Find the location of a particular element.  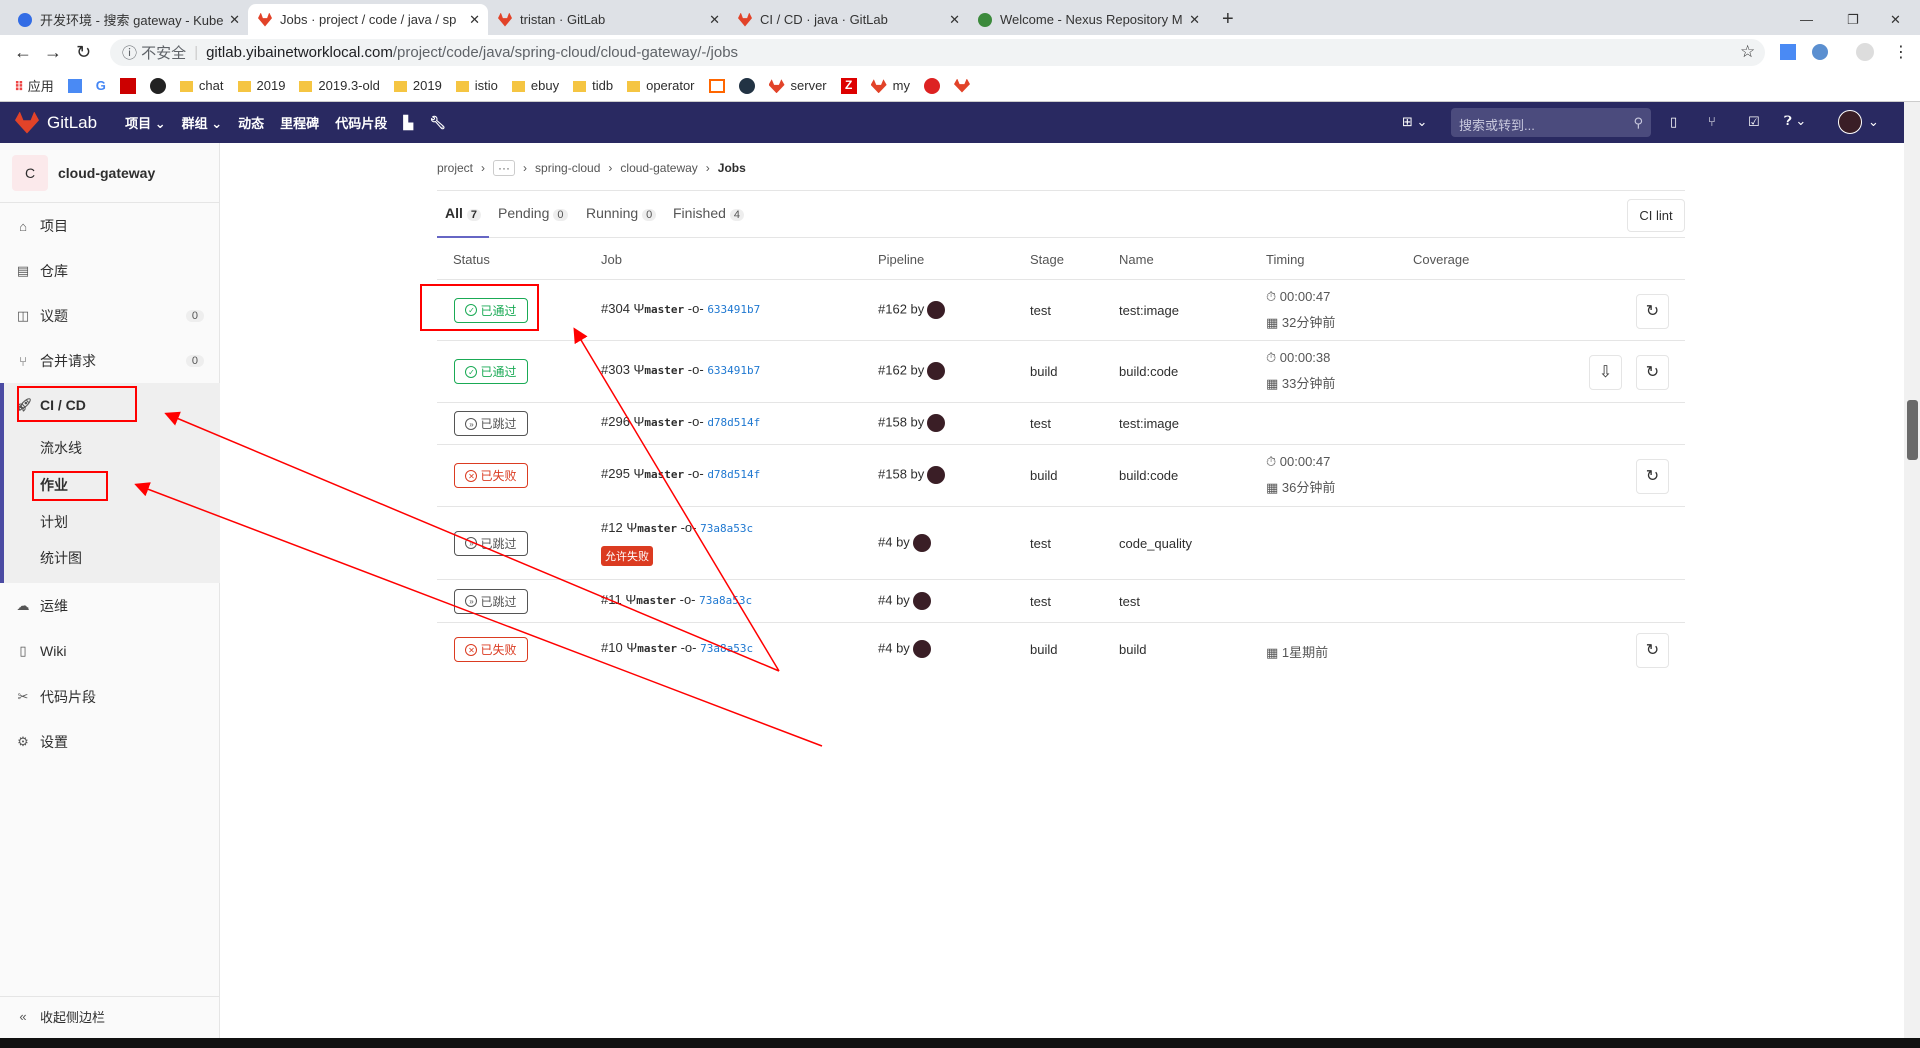

scrollbar-thumb is located at coordinates (1912, 430).